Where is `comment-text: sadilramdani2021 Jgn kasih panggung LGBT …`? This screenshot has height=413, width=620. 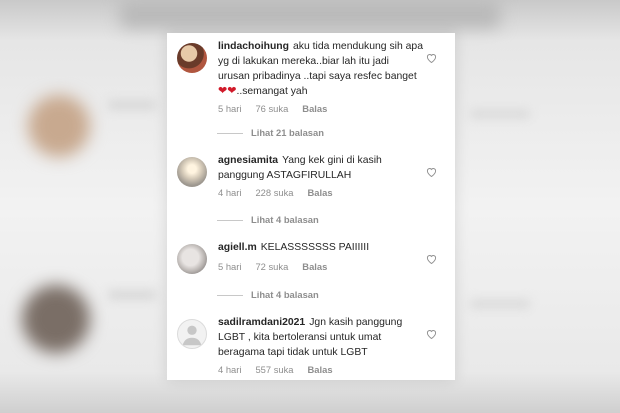
comment-text: sadilramdani2021 Jgn kasih panggung LGBT … is located at coordinates (320, 337).